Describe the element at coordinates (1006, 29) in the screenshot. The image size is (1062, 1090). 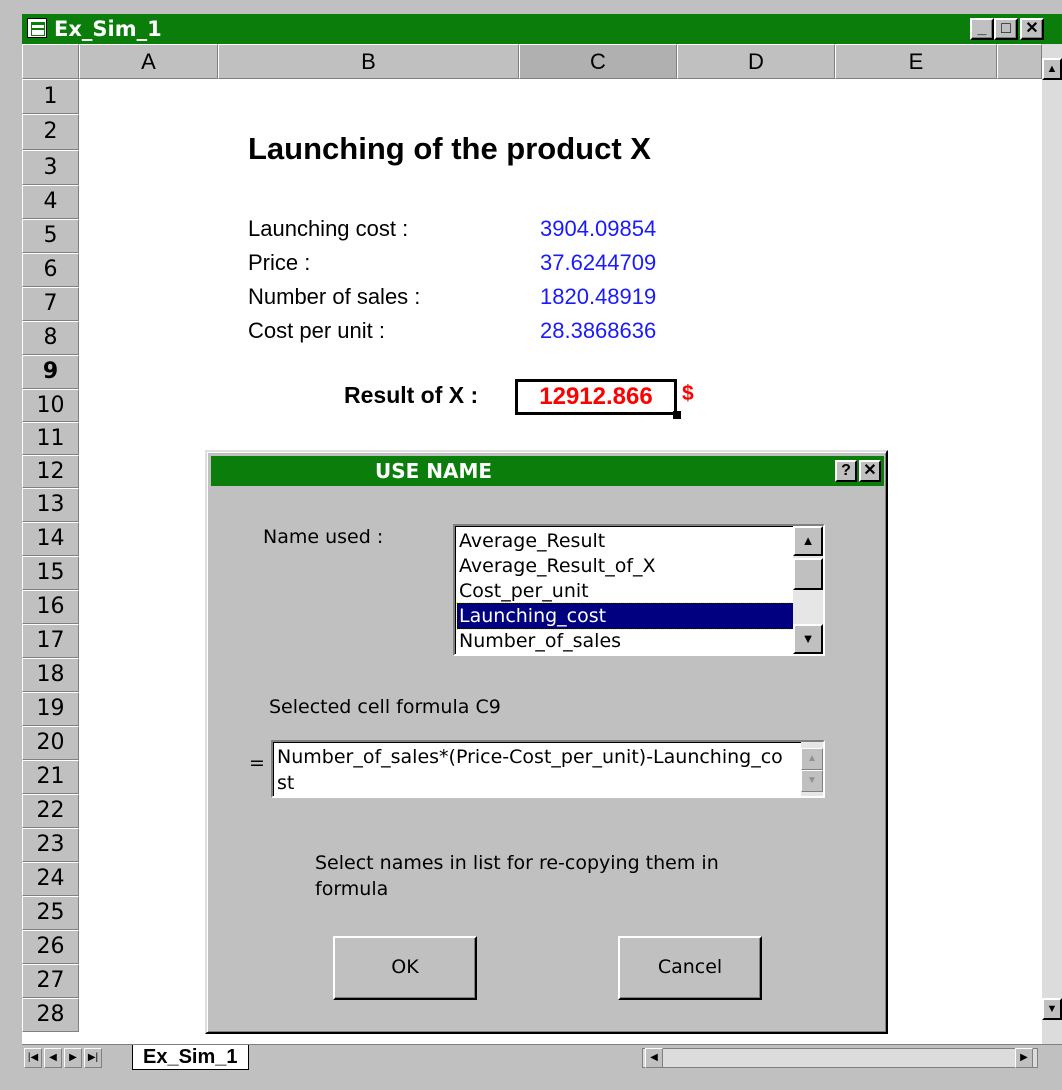
I see `maximize-button: □` at that location.